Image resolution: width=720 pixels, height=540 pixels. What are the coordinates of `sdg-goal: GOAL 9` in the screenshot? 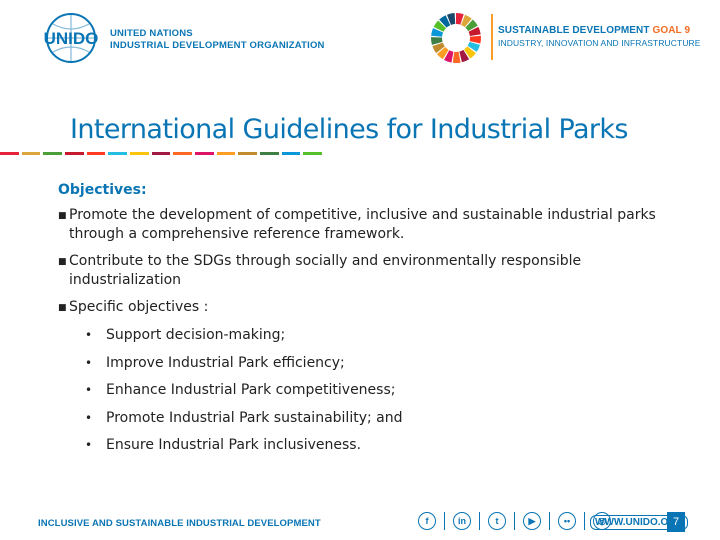 It's located at (671, 30).